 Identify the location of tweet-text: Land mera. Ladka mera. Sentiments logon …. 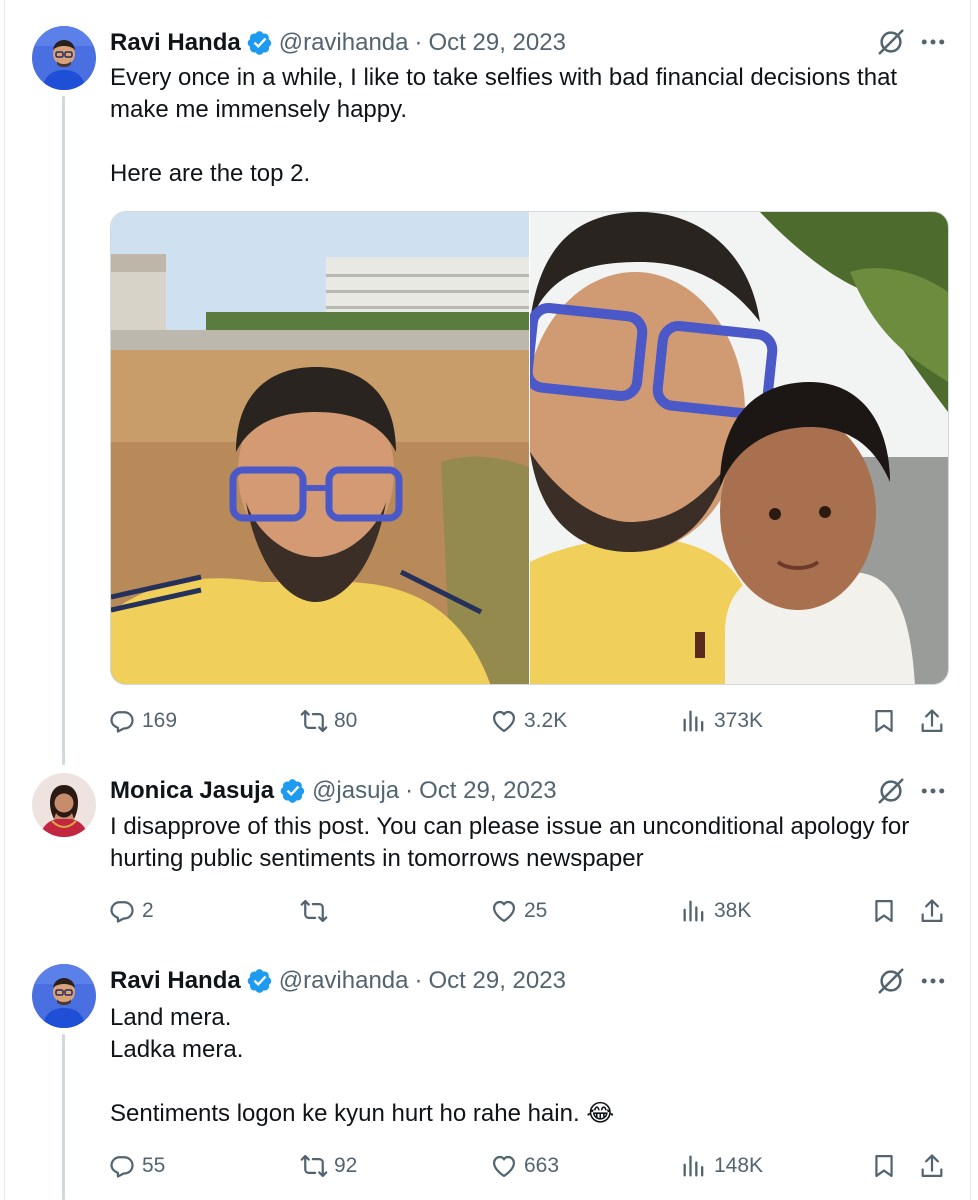
(535, 1066).